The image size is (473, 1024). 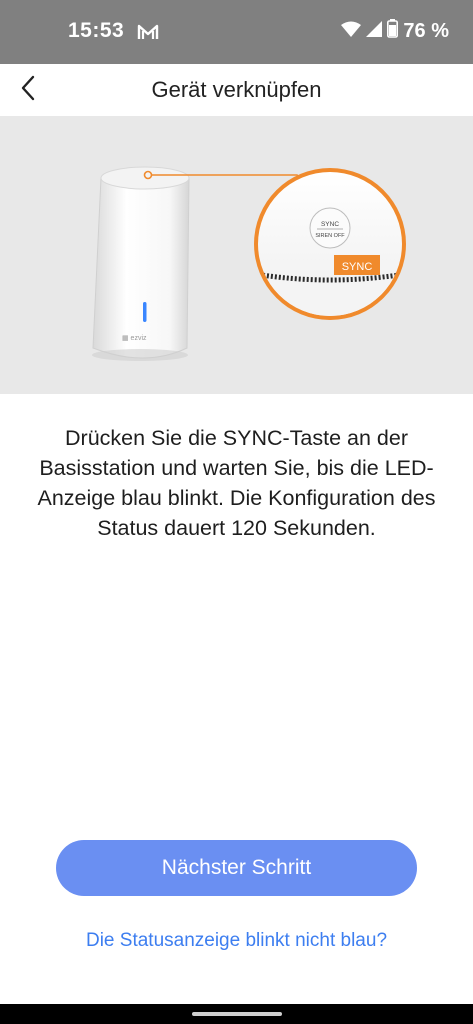 What do you see at coordinates (148, 32) in the screenshot?
I see `mail-icon` at bounding box center [148, 32].